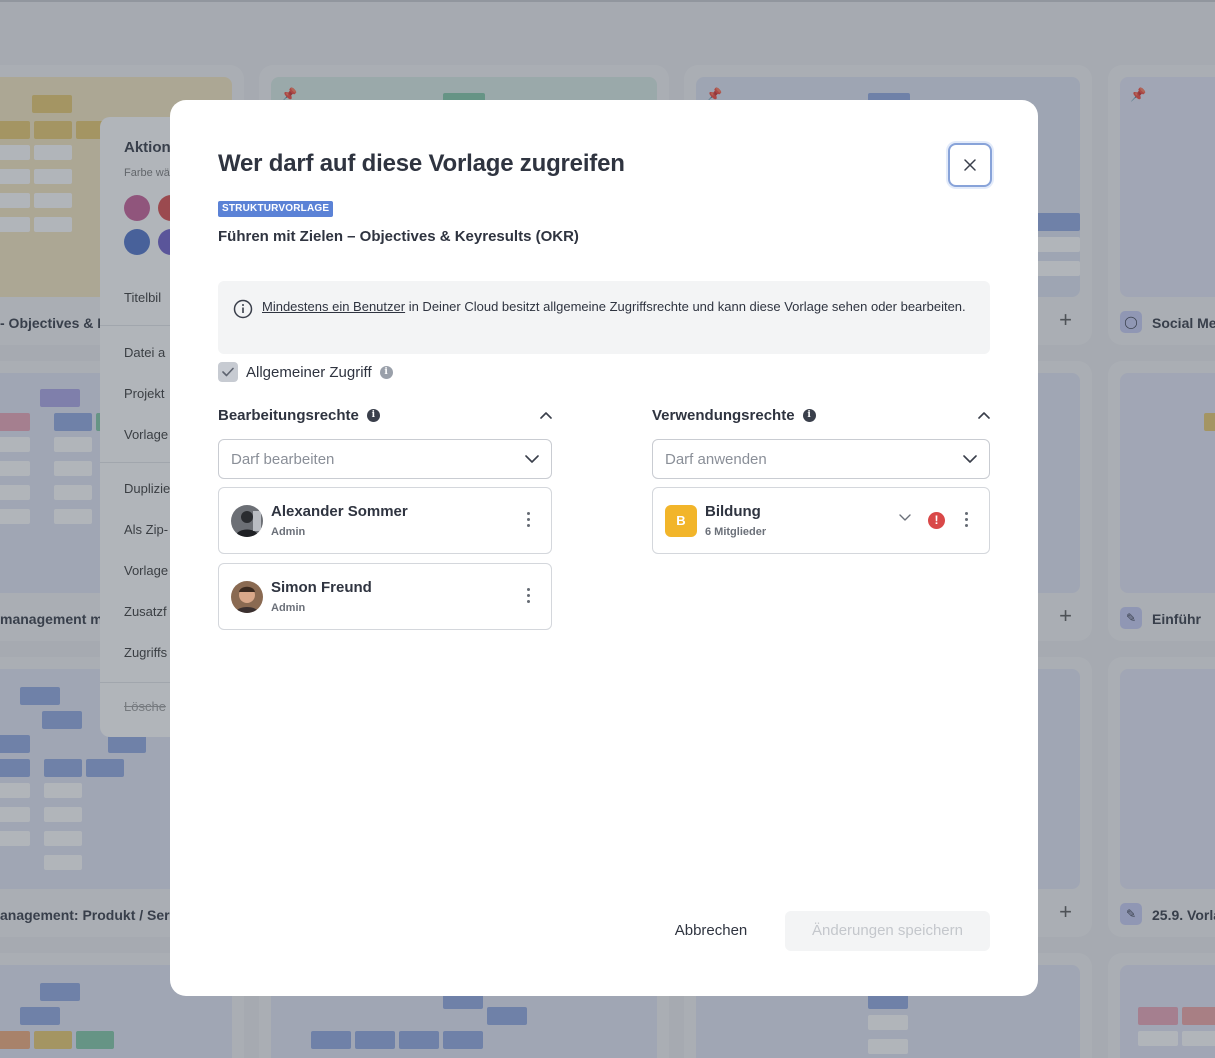 Image resolution: width=1215 pixels, height=1058 pixels. What do you see at coordinates (723, 415) in the screenshot?
I see `usage-rights-heading: Verwendungsrechte` at bounding box center [723, 415].